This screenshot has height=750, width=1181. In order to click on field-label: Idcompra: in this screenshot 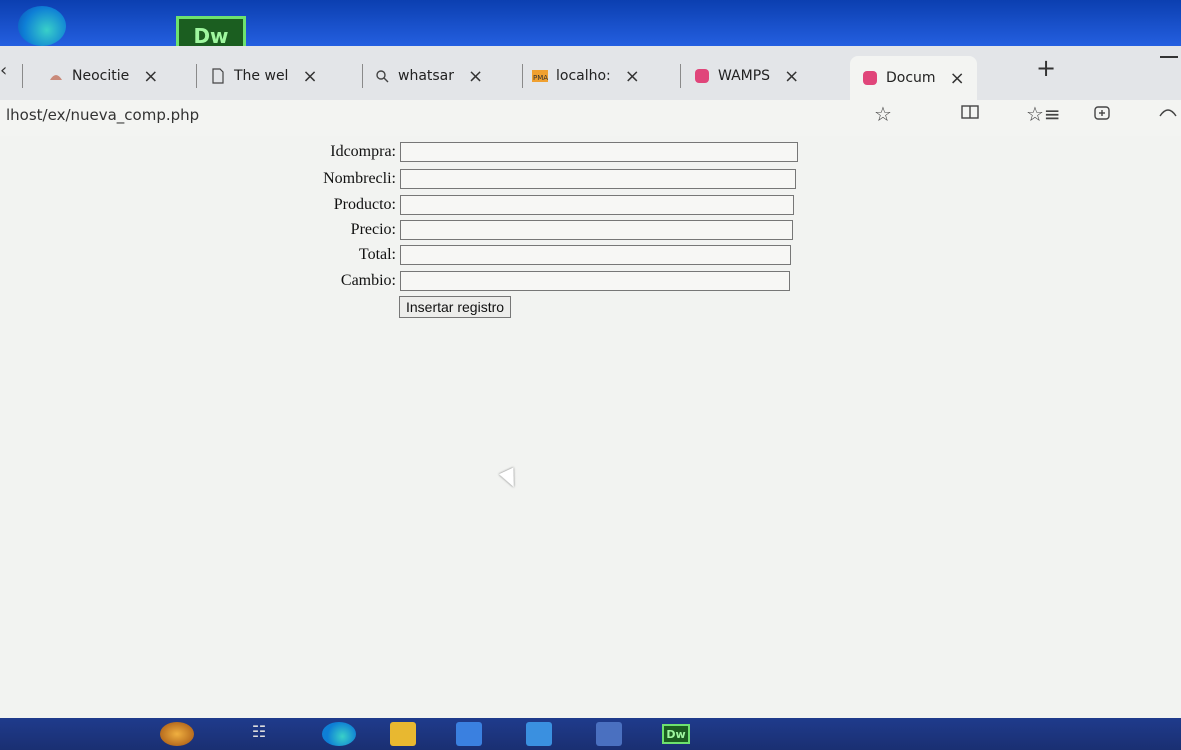, I will do `click(363, 151)`.